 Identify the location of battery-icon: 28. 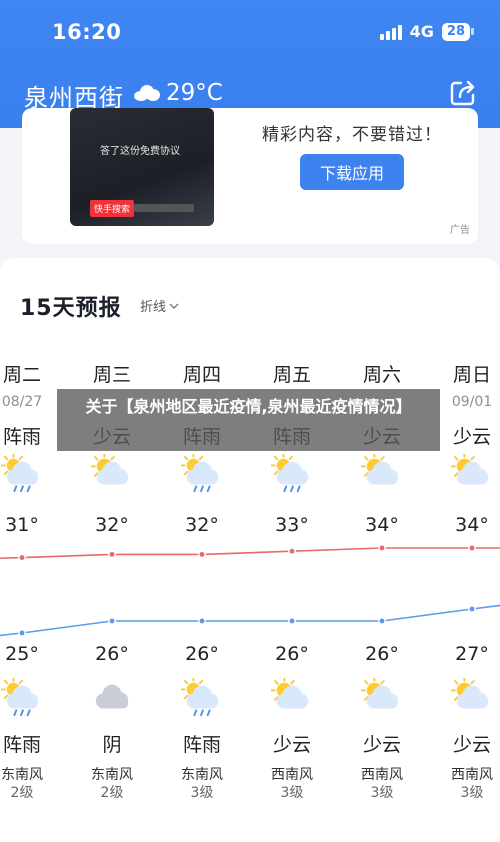
(458, 31).